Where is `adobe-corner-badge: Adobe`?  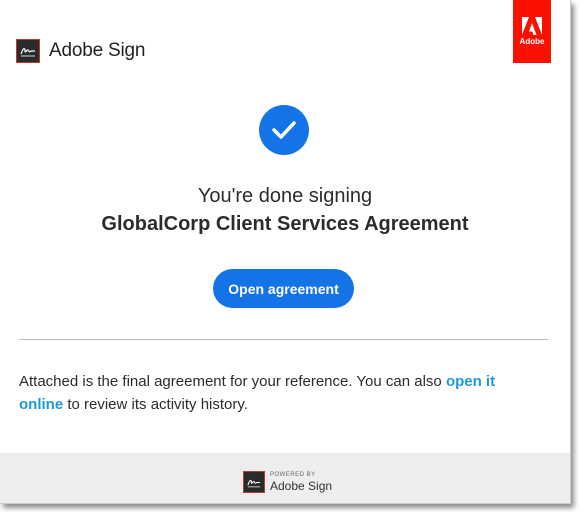 adobe-corner-badge: Adobe is located at coordinates (532, 31).